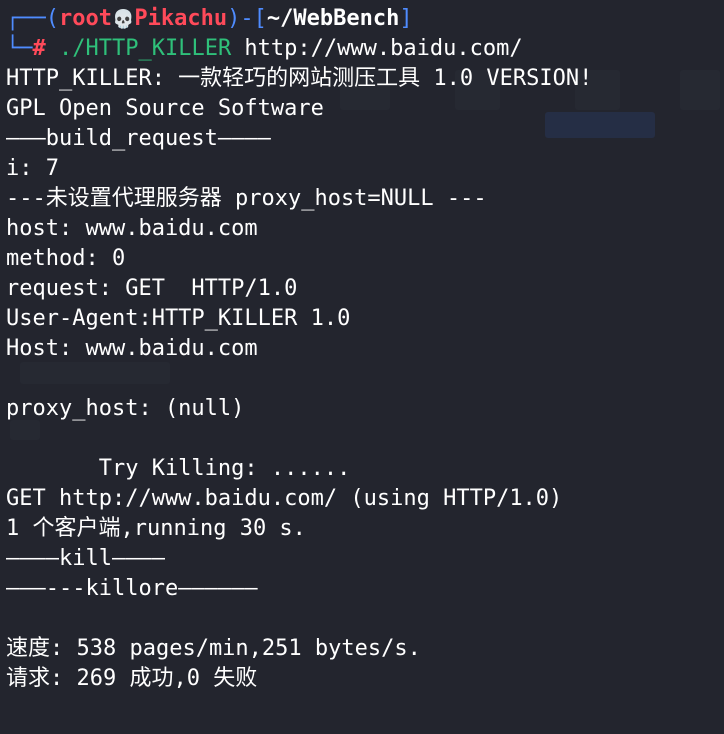  I want to click on output-line: proxy_host: (null), so click(125, 408).